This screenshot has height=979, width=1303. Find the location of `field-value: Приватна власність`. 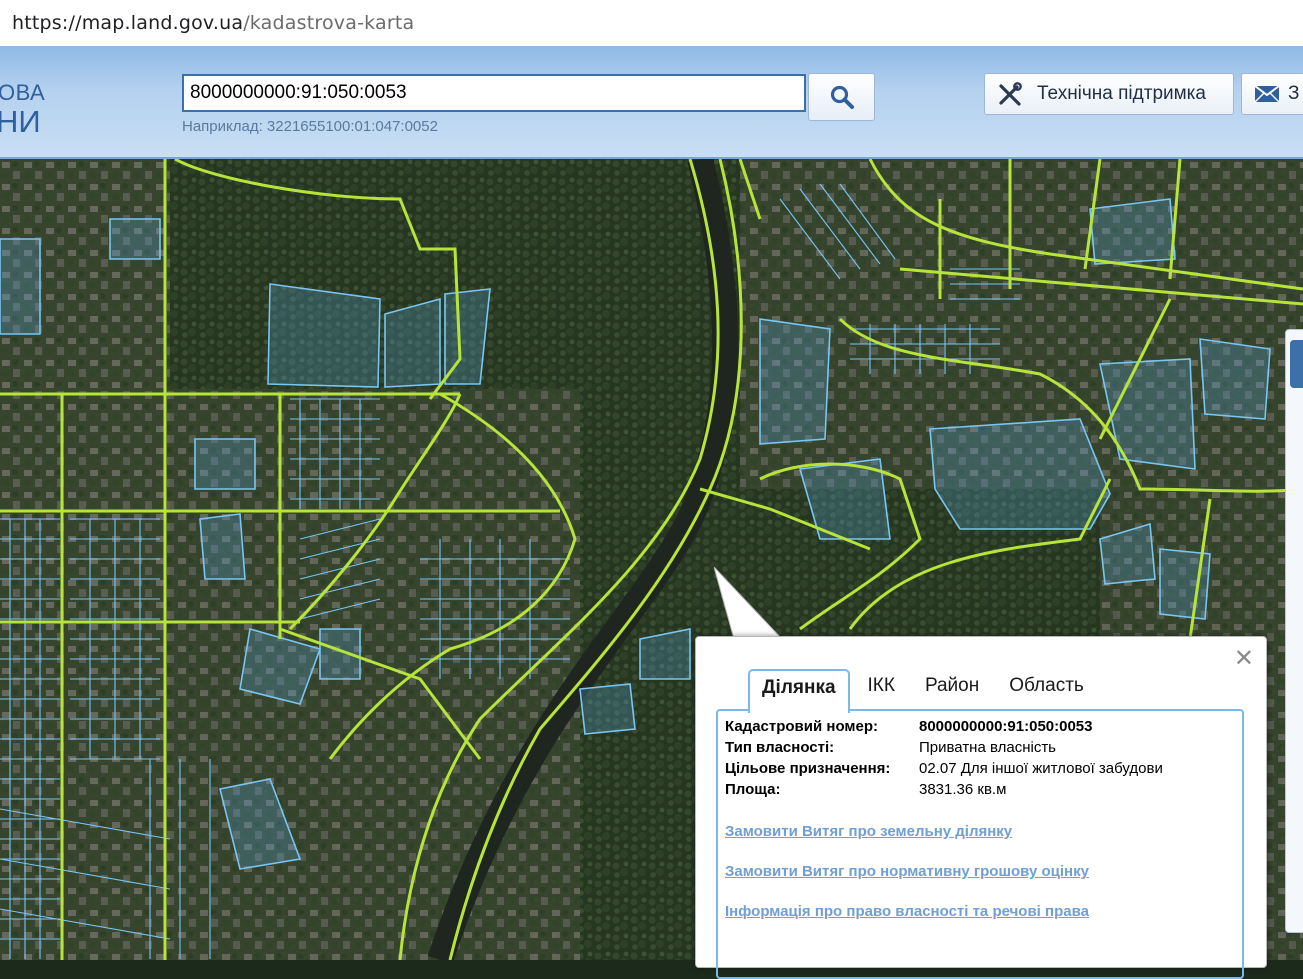

field-value: Приватна власність is located at coordinates (987, 747).